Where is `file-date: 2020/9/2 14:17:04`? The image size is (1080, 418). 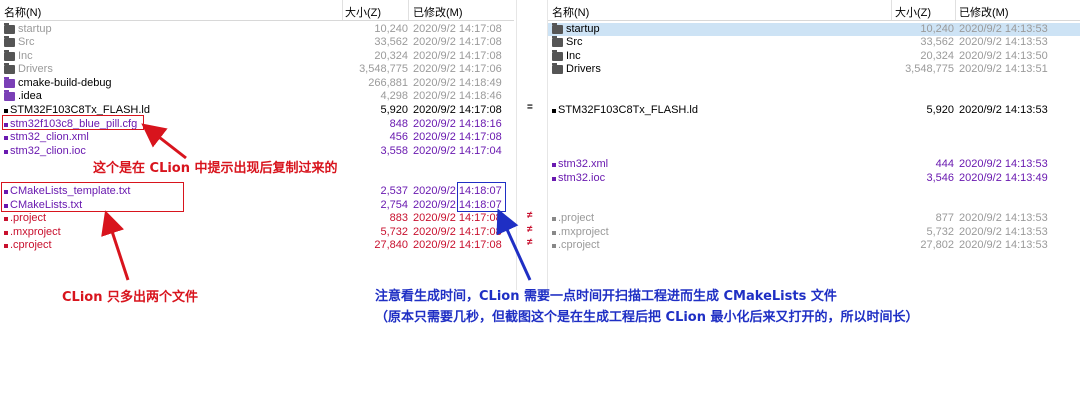 file-date: 2020/9/2 14:17:04 is located at coordinates (457, 151).